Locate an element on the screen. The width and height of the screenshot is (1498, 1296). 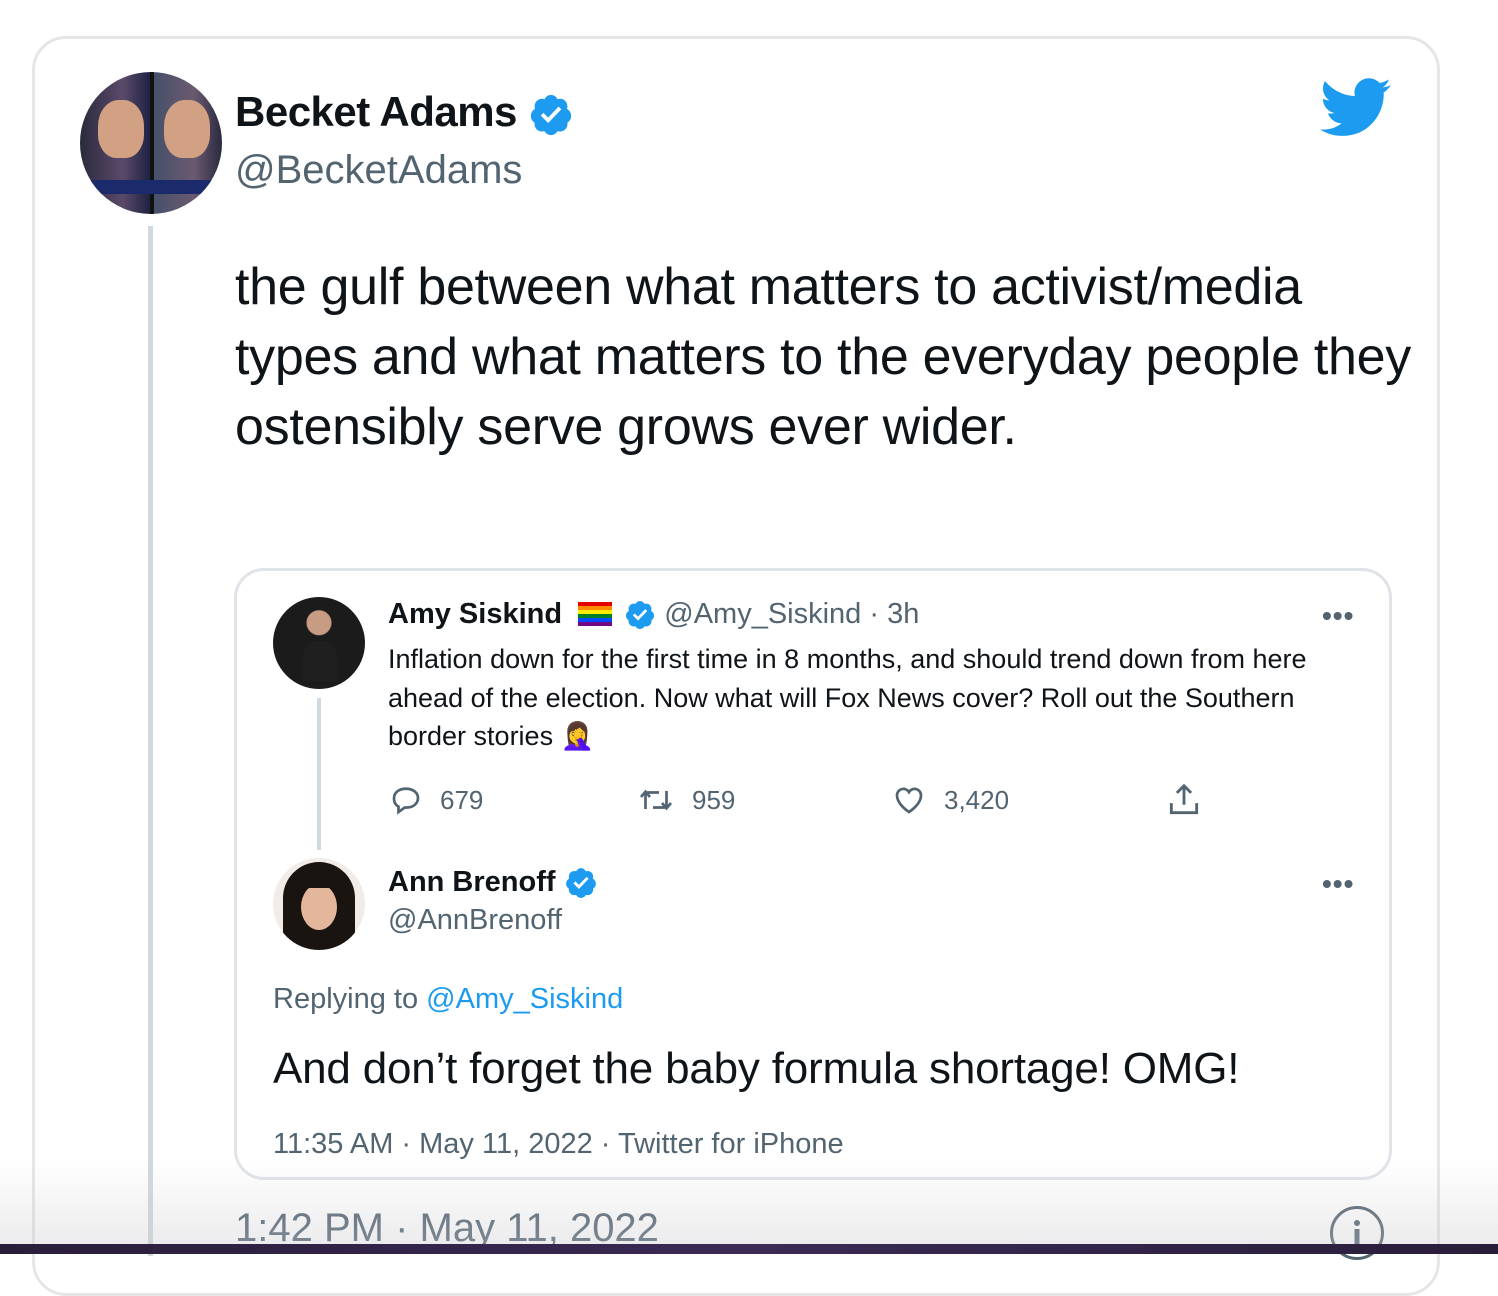
parent-tweet-header: Amy Siskind @Amy_Siskind · 3h is located at coordinates (653, 614).